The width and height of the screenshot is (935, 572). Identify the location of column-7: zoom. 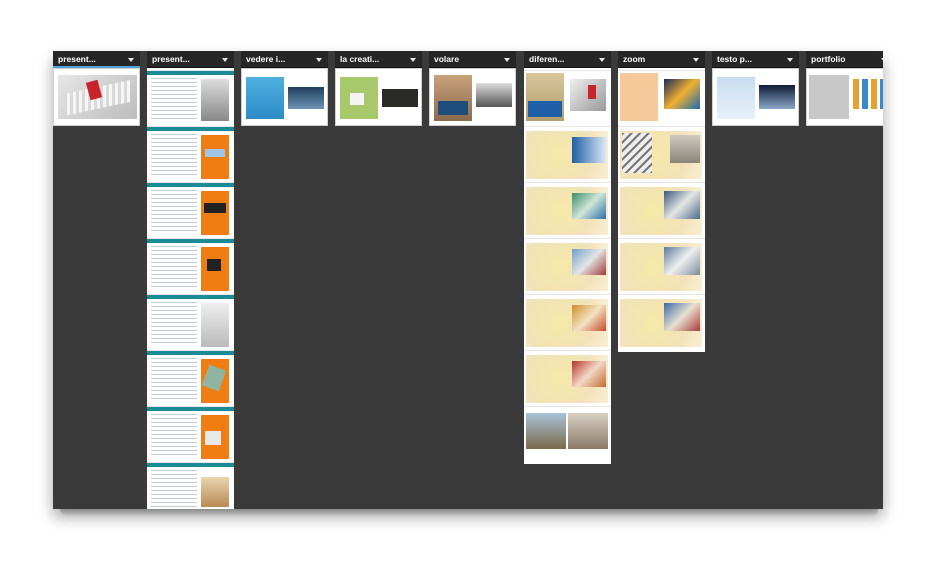
(661, 201).